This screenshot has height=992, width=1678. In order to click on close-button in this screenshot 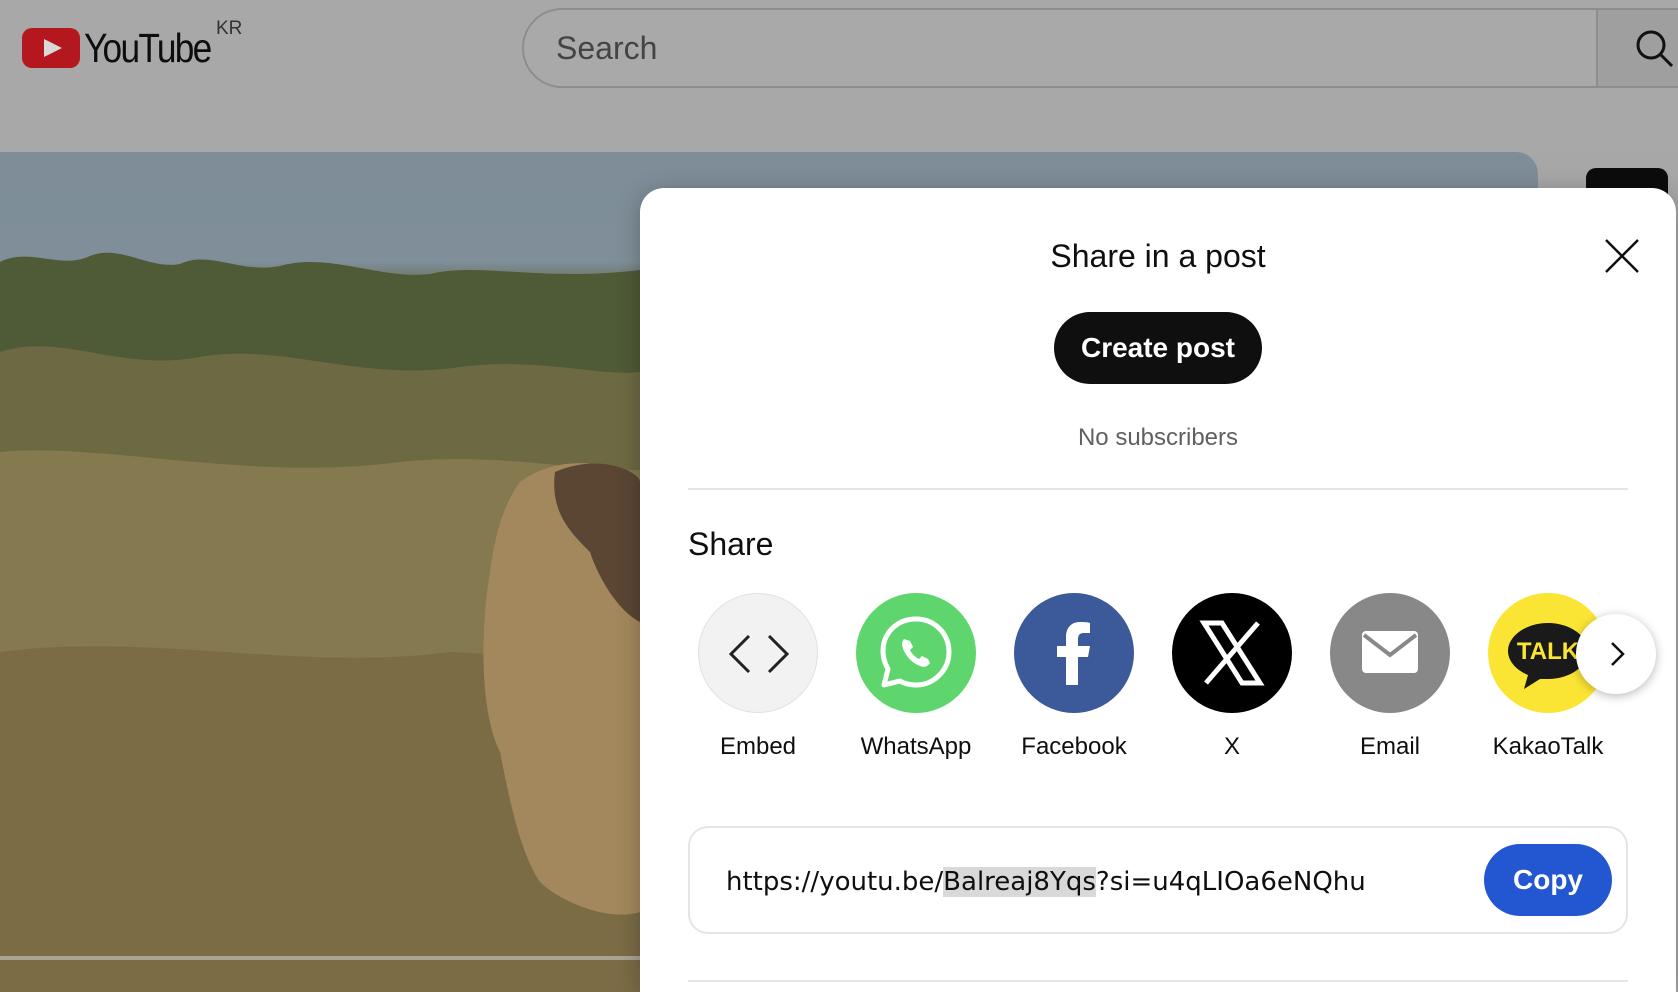, I will do `click(1622, 256)`.